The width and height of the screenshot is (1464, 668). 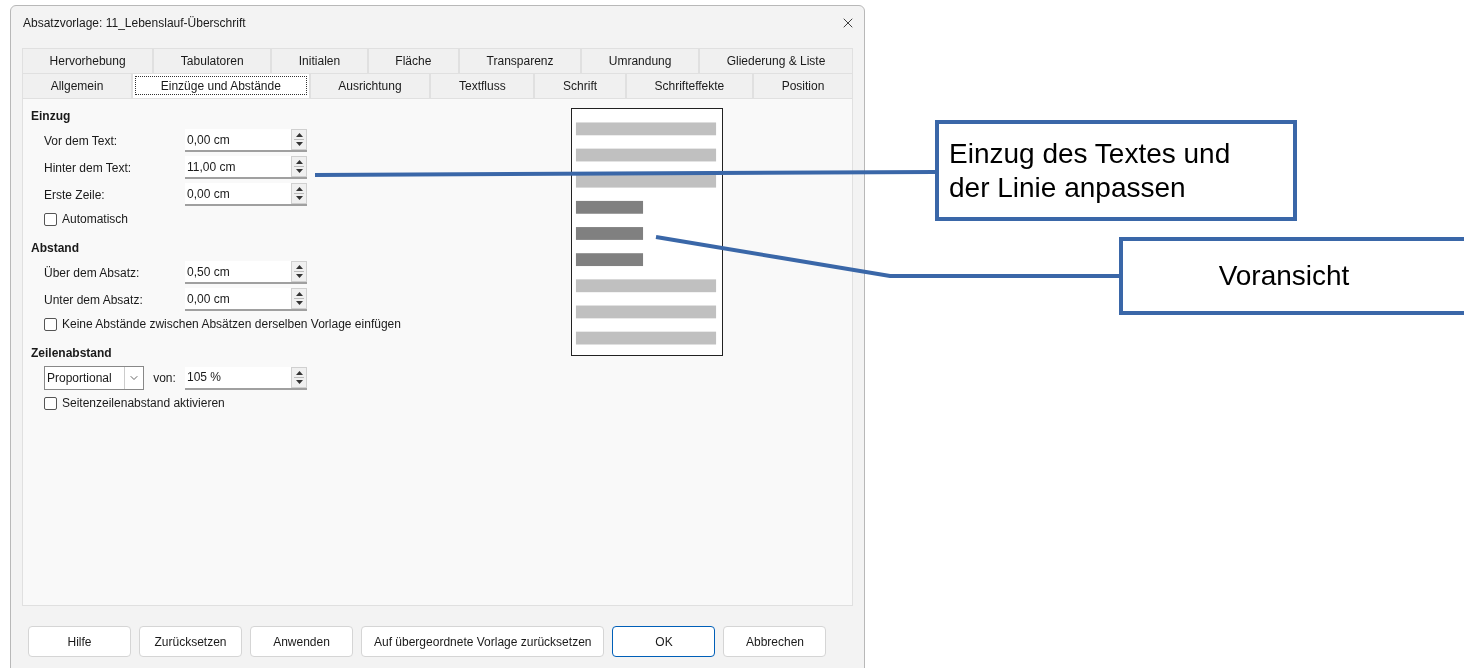 What do you see at coordinates (143, 403) in the screenshot?
I see `checkbox-label: Seitenzeilenabstand aktivieren` at bounding box center [143, 403].